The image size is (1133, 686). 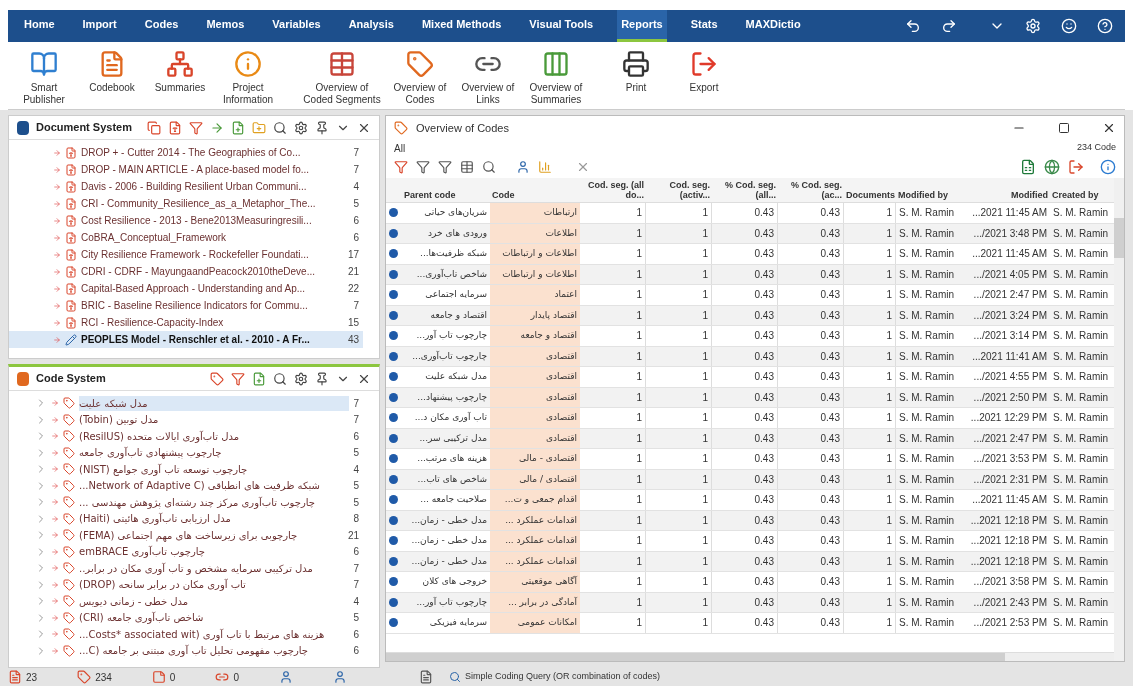 What do you see at coordinates (296, 26) in the screenshot?
I see `menu-tab: Variables` at bounding box center [296, 26].